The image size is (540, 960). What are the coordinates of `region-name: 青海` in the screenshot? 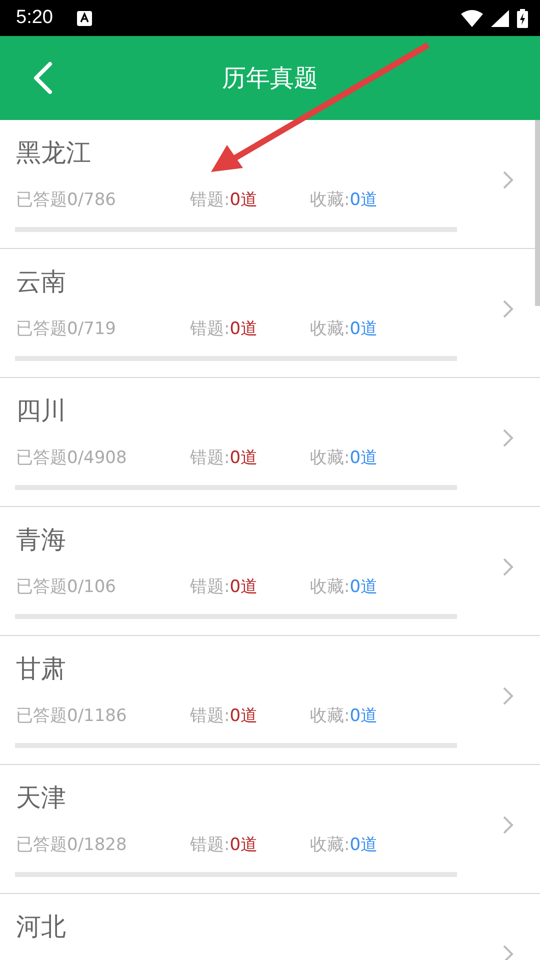 It's located at (41, 540).